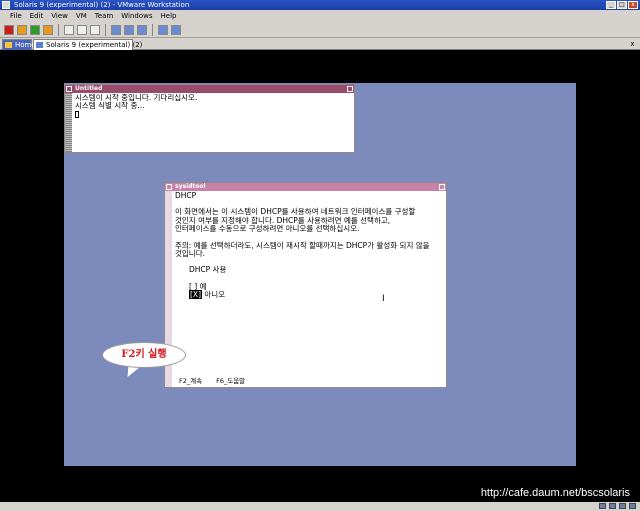 The image size is (640, 511). What do you see at coordinates (209, 89) in the screenshot?
I see `untitled-title-bar: Untitled` at bounding box center [209, 89].